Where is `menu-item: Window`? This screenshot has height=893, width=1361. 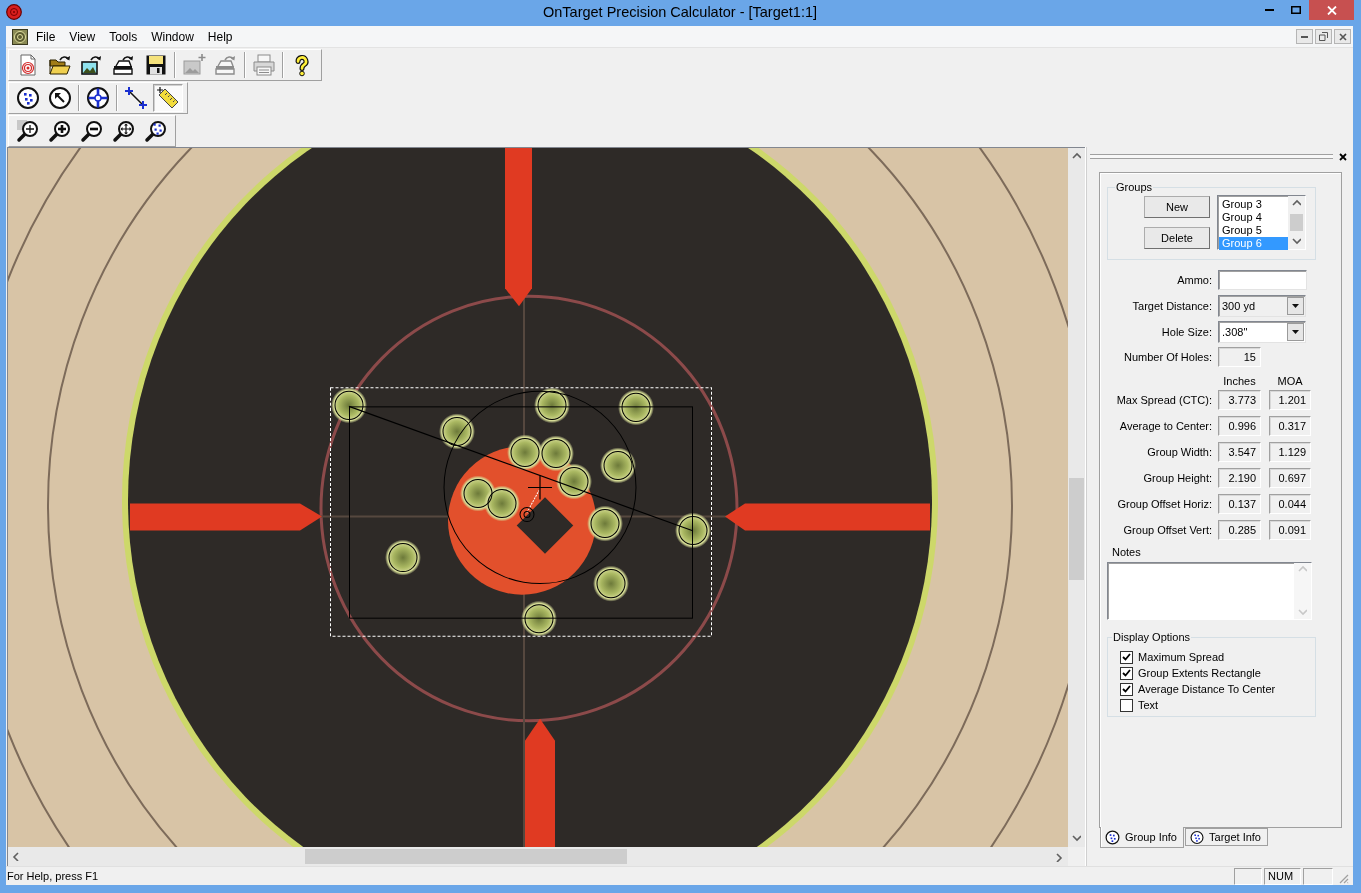 menu-item: Window is located at coordinates (172, 36).